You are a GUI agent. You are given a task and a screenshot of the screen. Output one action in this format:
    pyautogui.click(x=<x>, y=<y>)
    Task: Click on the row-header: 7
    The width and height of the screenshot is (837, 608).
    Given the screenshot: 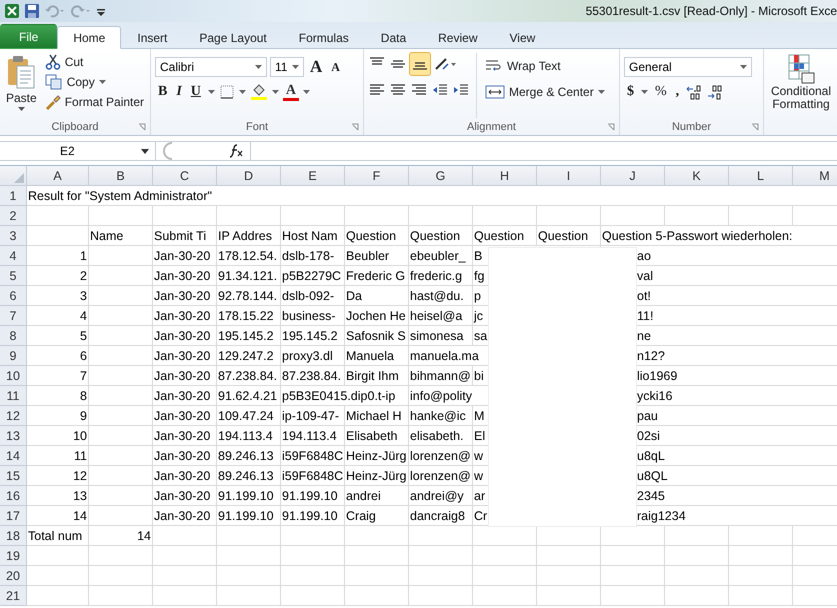 What is the action you would take?
    pyautogui.click(x=13, y=316)
    